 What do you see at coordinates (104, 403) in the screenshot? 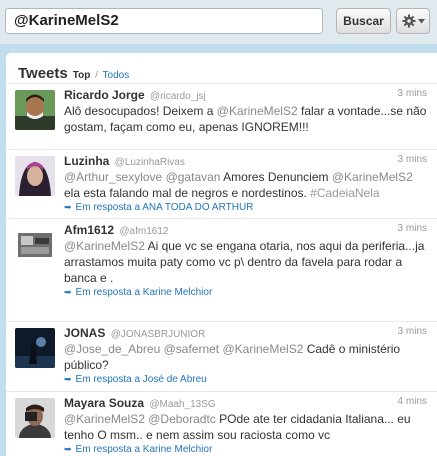
I see `author-name: Mayara Souza` at bounding box center [104, 403].